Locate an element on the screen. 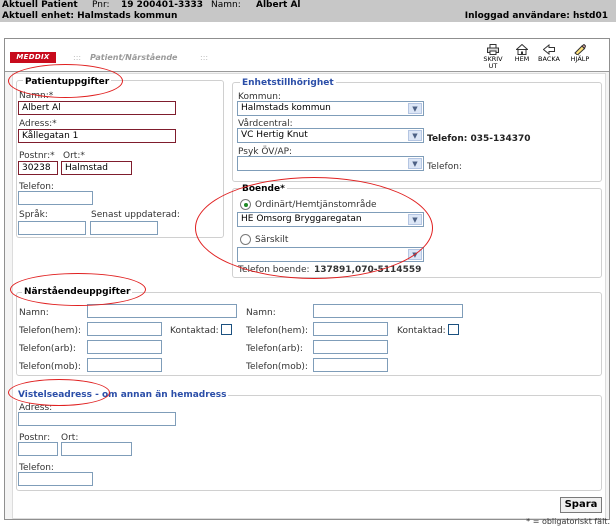 This screenshot has height=529, width=616. vardcentral-value: VC Hertig Knut is located at coordinates (274, 135).